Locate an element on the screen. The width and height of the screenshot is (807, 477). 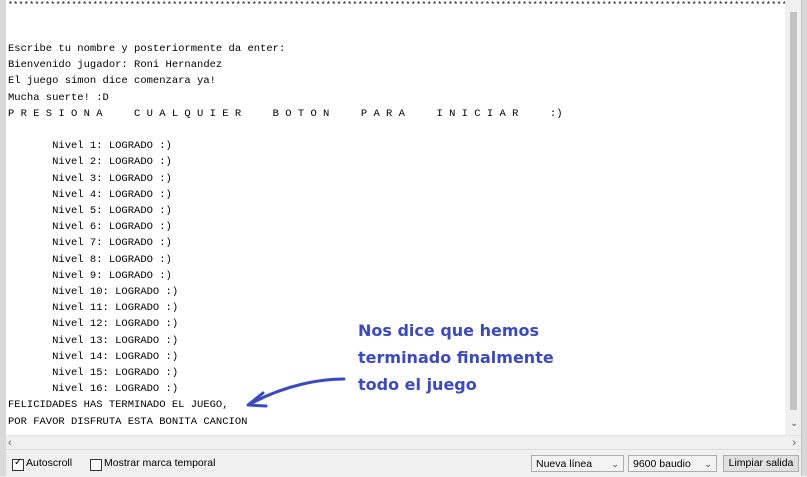
console-line: Nivel 11: LOGRADO :) is located at coordinates (93, 308).